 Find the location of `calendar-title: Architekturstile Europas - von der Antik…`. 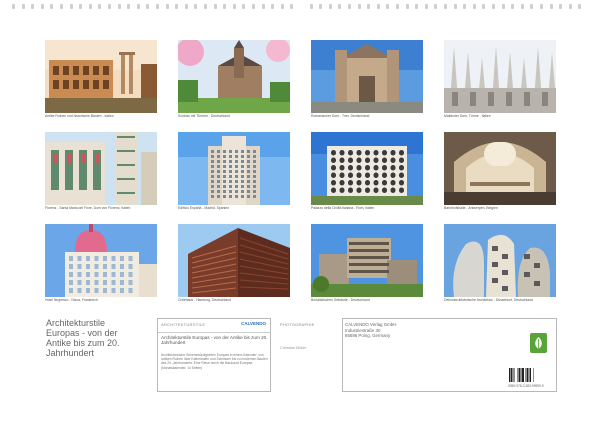

calendar-title: Architekturstile Europas - von der Antik… is located at coordinates (96, 338).